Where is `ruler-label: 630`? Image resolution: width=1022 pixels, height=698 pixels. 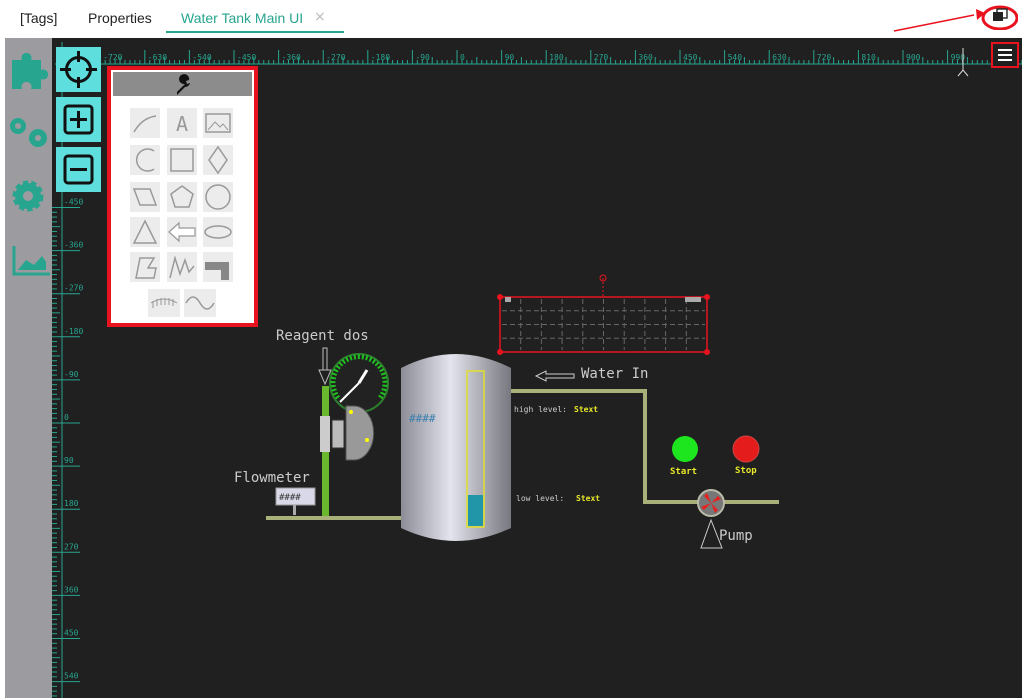
ruler-label: 630 is located at coordinates (779, 57).